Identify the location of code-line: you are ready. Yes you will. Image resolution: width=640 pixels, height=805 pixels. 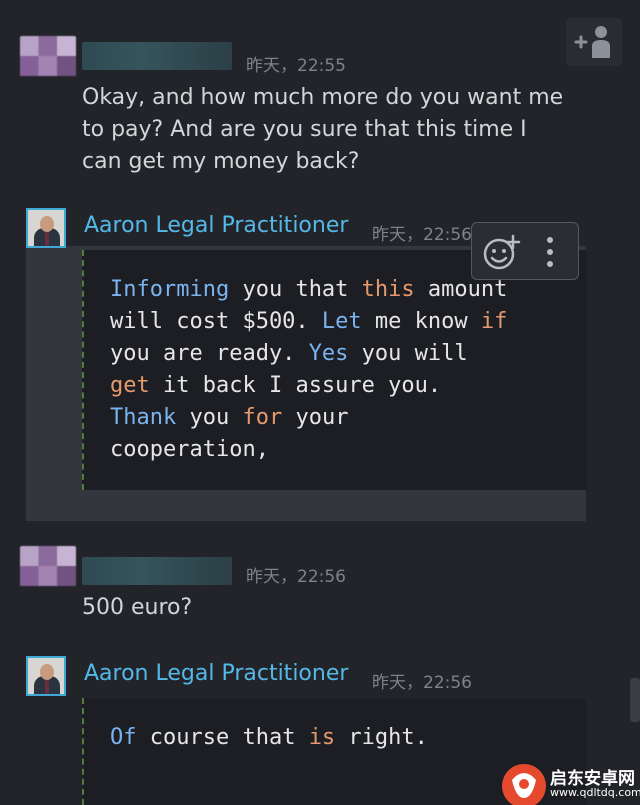
(348, 354).